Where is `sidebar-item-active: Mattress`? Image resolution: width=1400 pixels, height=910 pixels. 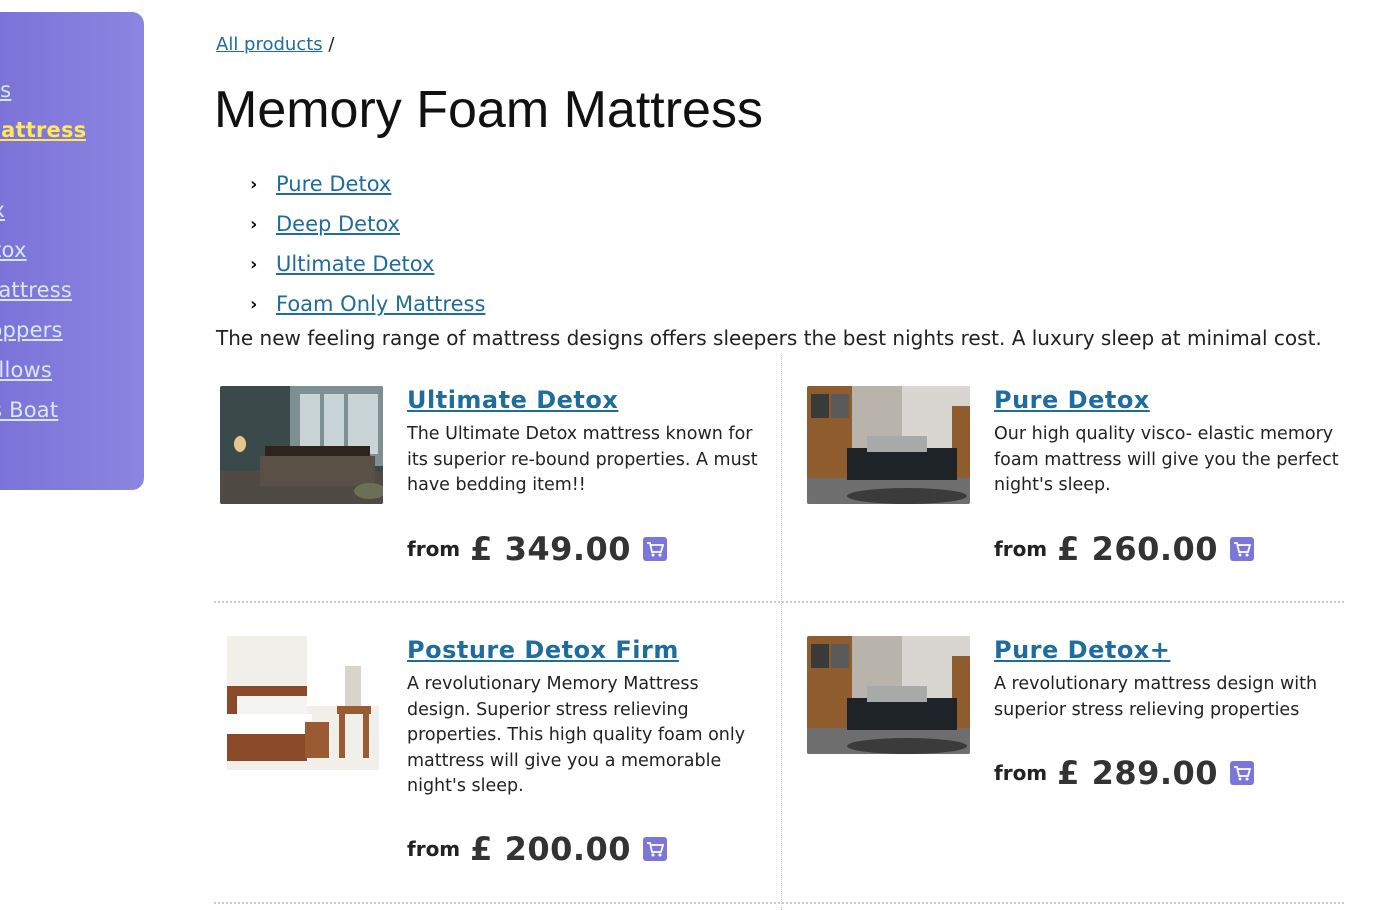 sidebar-item-active: Mattress is located at coordinates (43, 138).